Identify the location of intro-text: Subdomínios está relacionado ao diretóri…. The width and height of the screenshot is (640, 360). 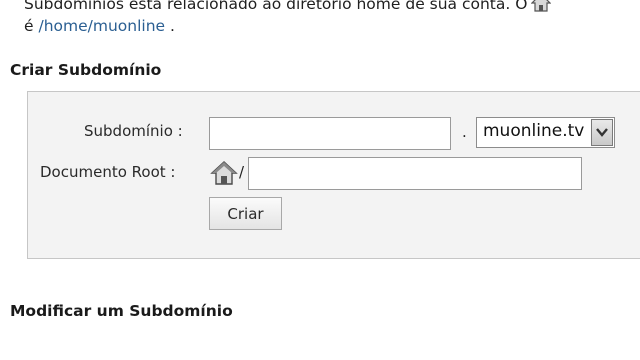
(288, 18).